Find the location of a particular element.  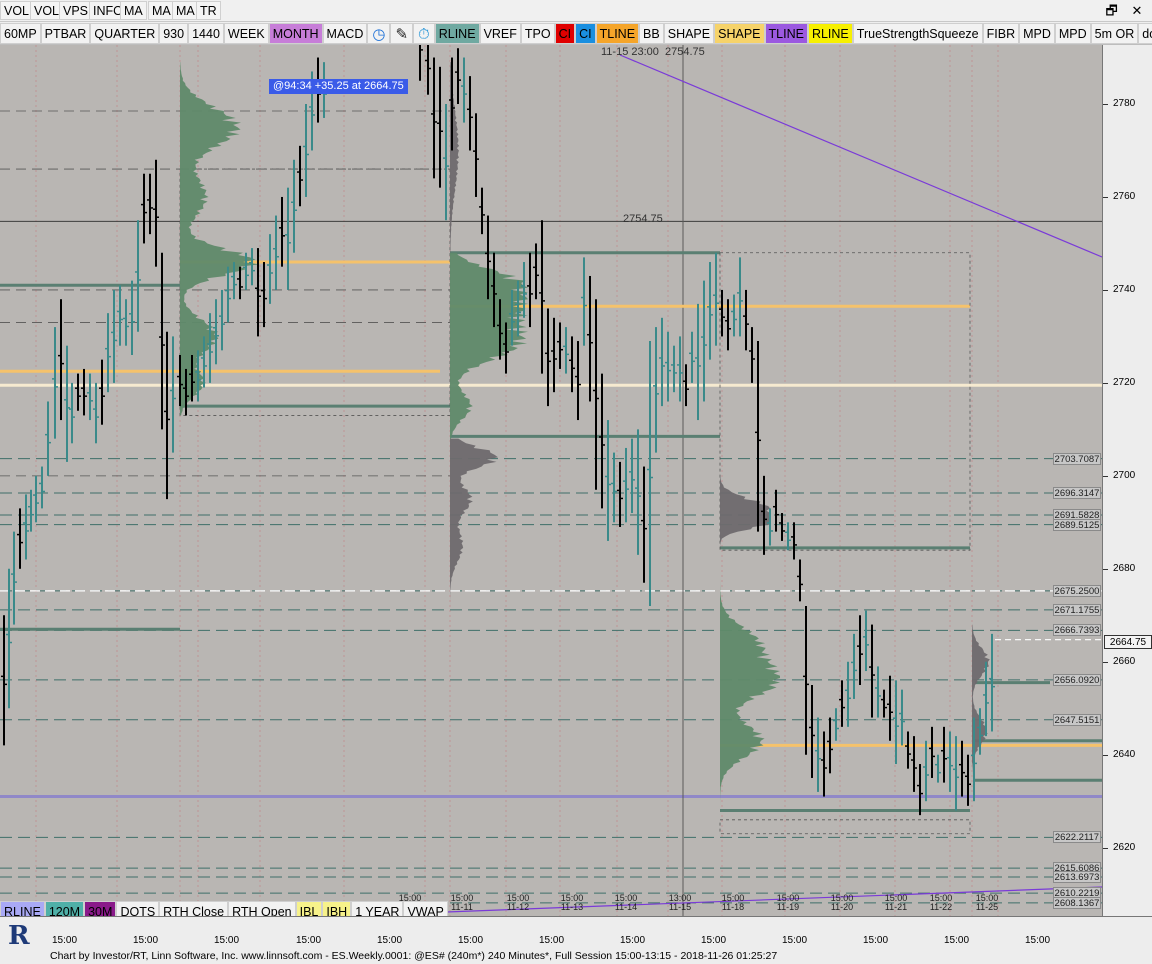

menu-ma-6: MA is located at coordinates (185, 10).